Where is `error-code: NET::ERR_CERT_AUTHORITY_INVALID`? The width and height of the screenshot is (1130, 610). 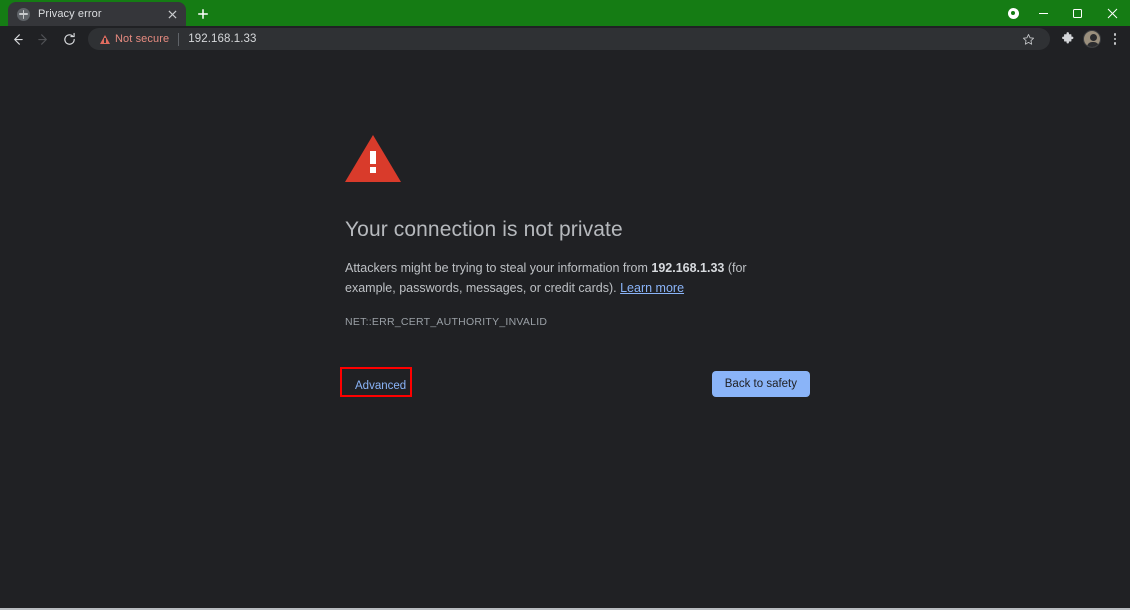 error-code: NET::ERR_CERT_AUTHORITY_INVALID is located at coordinates (446, 321).